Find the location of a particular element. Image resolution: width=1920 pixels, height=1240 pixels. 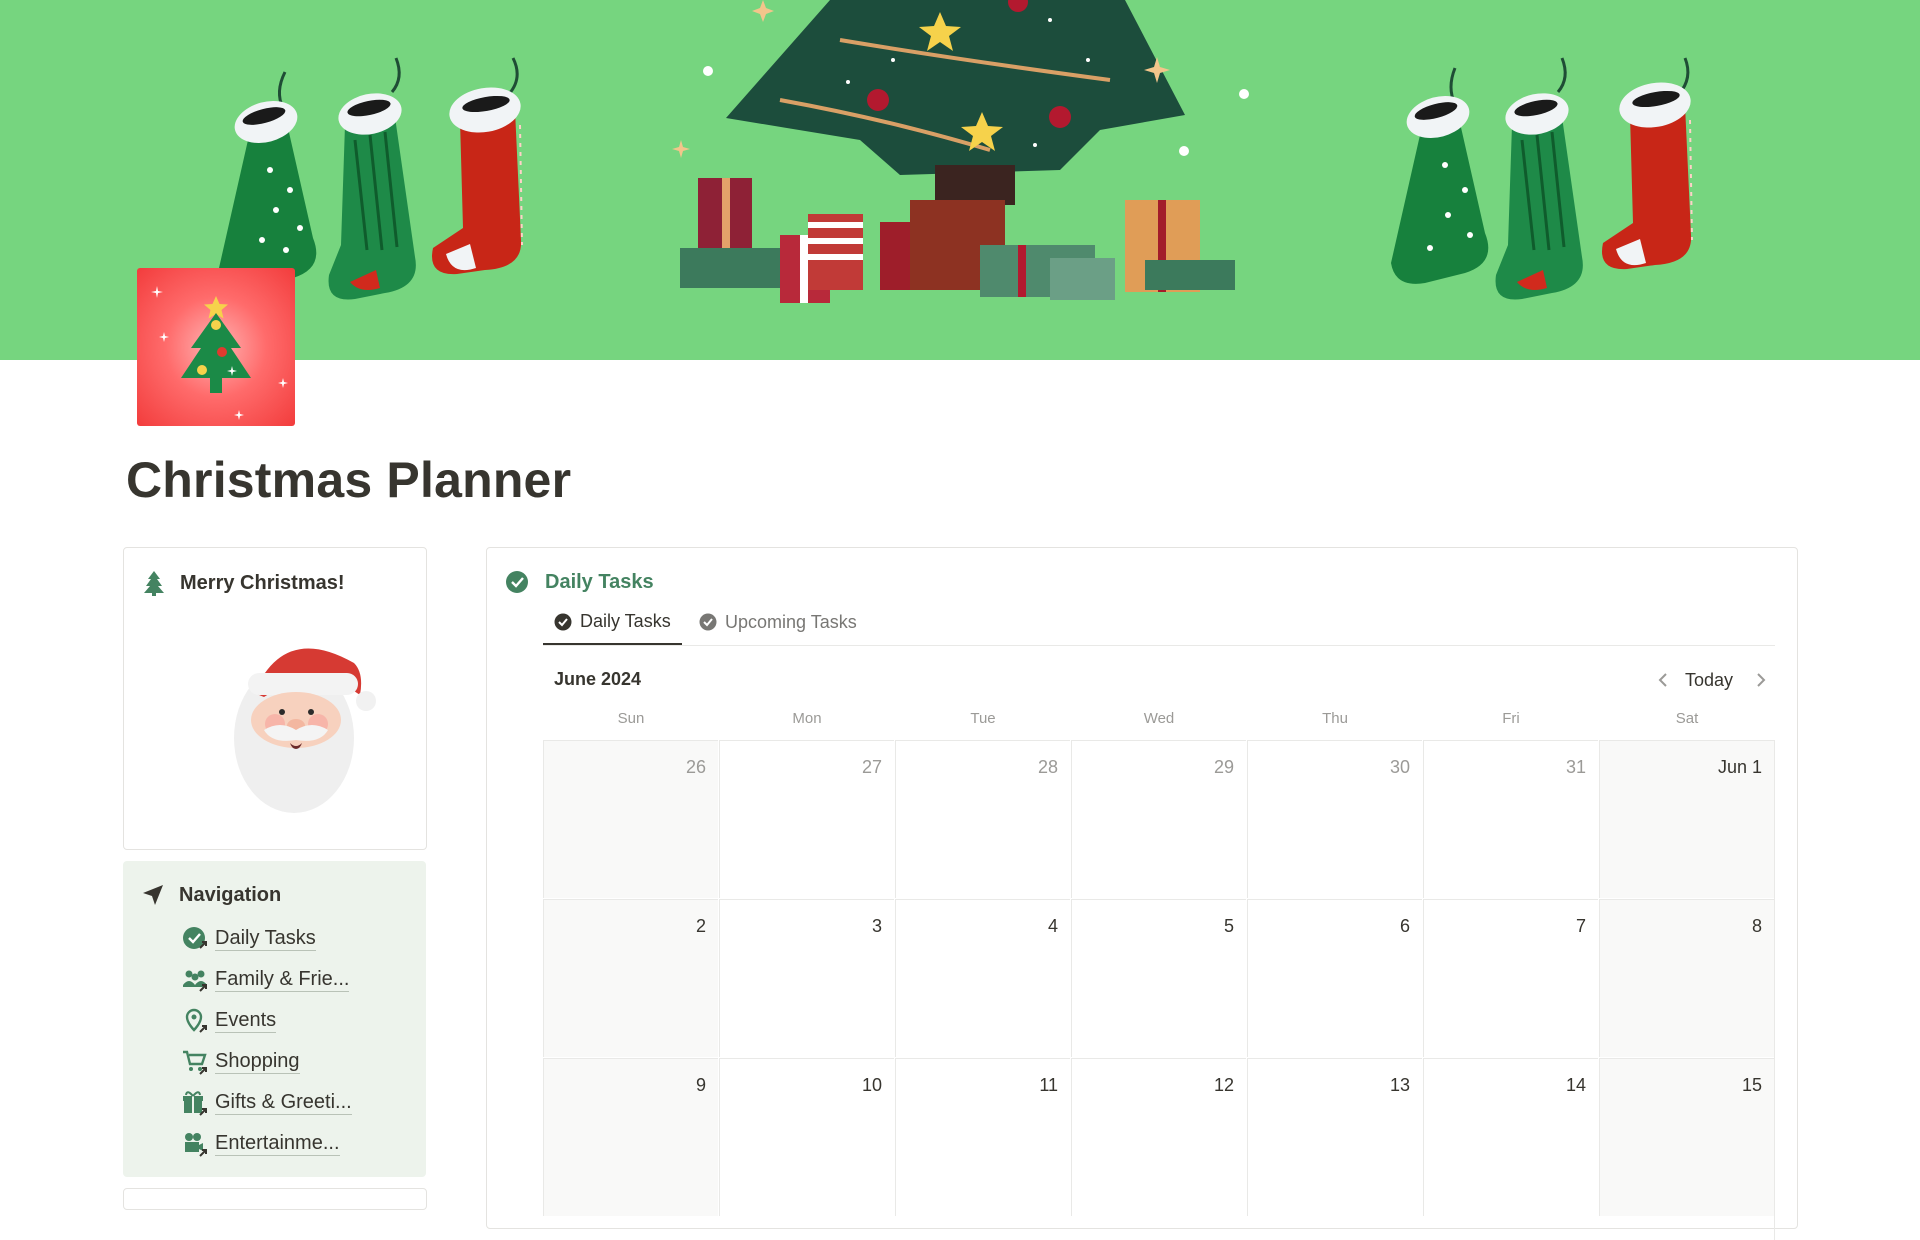

day-number: 14 is located at coordinates (1575, 1085).